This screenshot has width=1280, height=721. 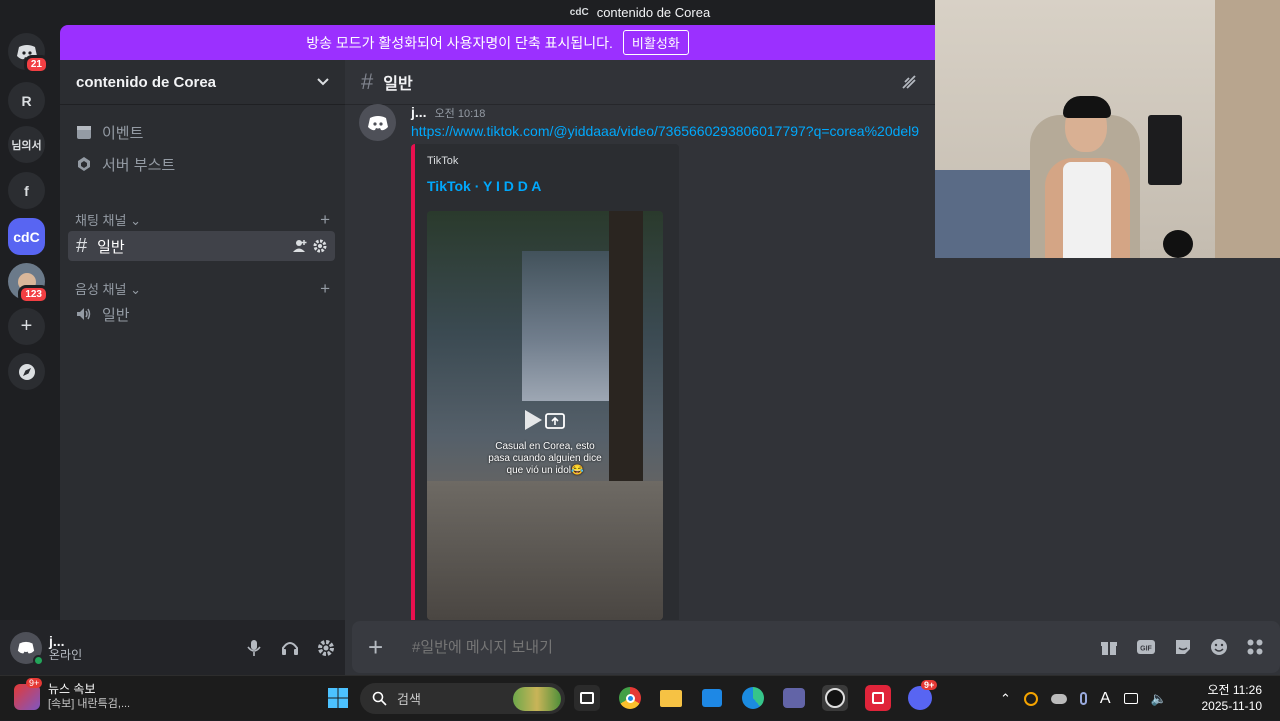 What do you see at coordinates (202, 289) in the screenshot?
I see `voice-category: 음성 채널 ⌄ +` at bounding box center [202, 289].